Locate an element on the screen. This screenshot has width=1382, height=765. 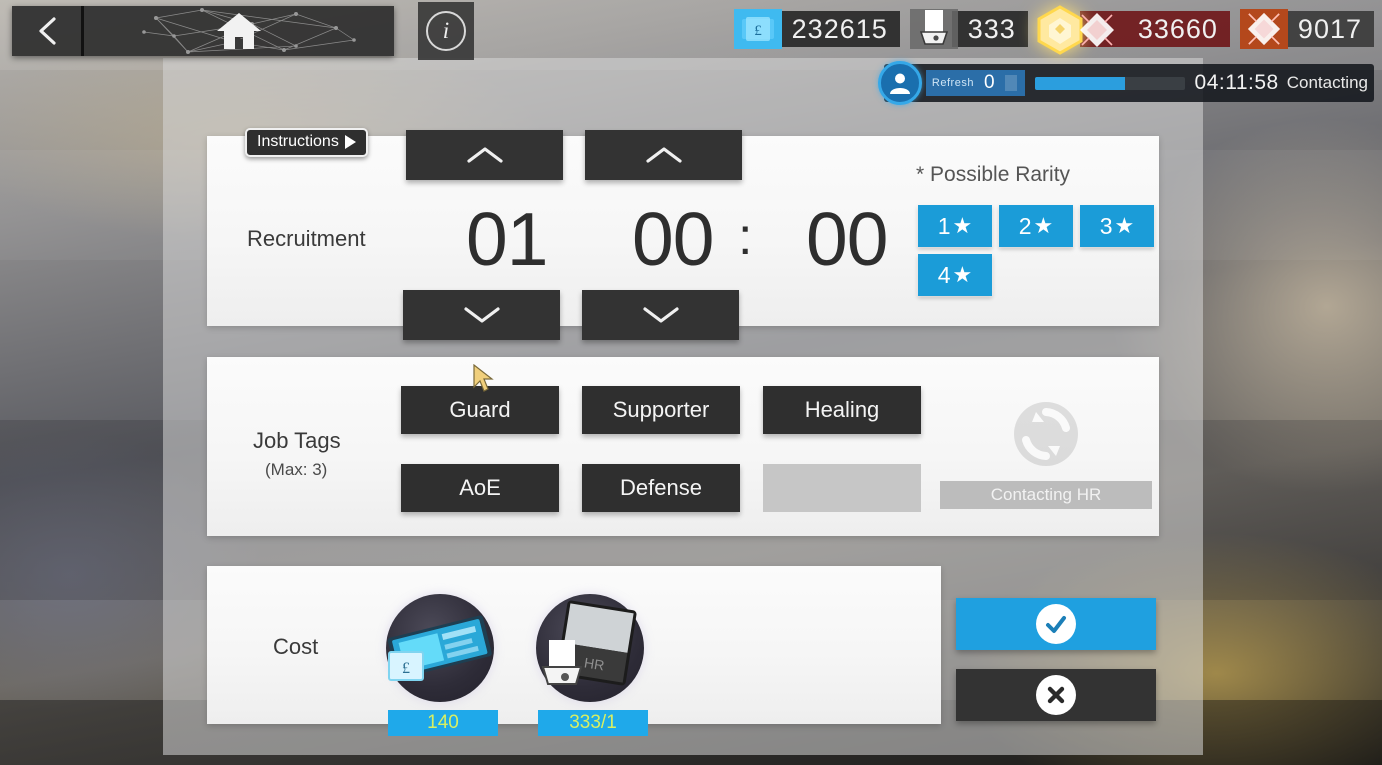
contacting-hr-button: Contacting HR is located at coordinates (1046, 495).